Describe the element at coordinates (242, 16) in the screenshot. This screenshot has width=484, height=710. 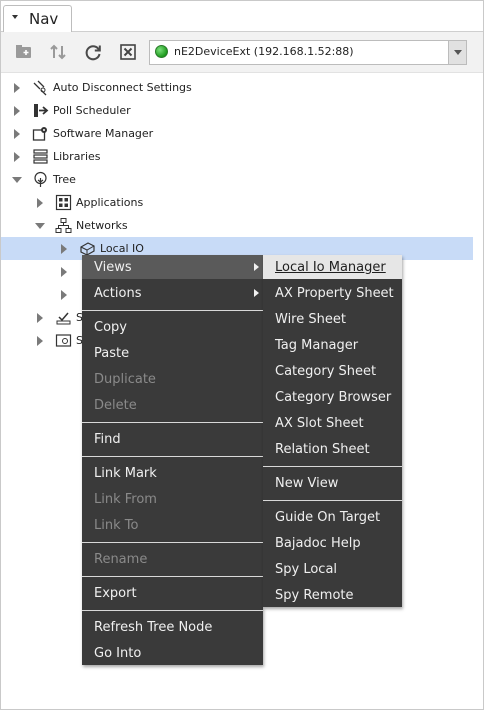
I see `tab-bar: Nav` at that location.